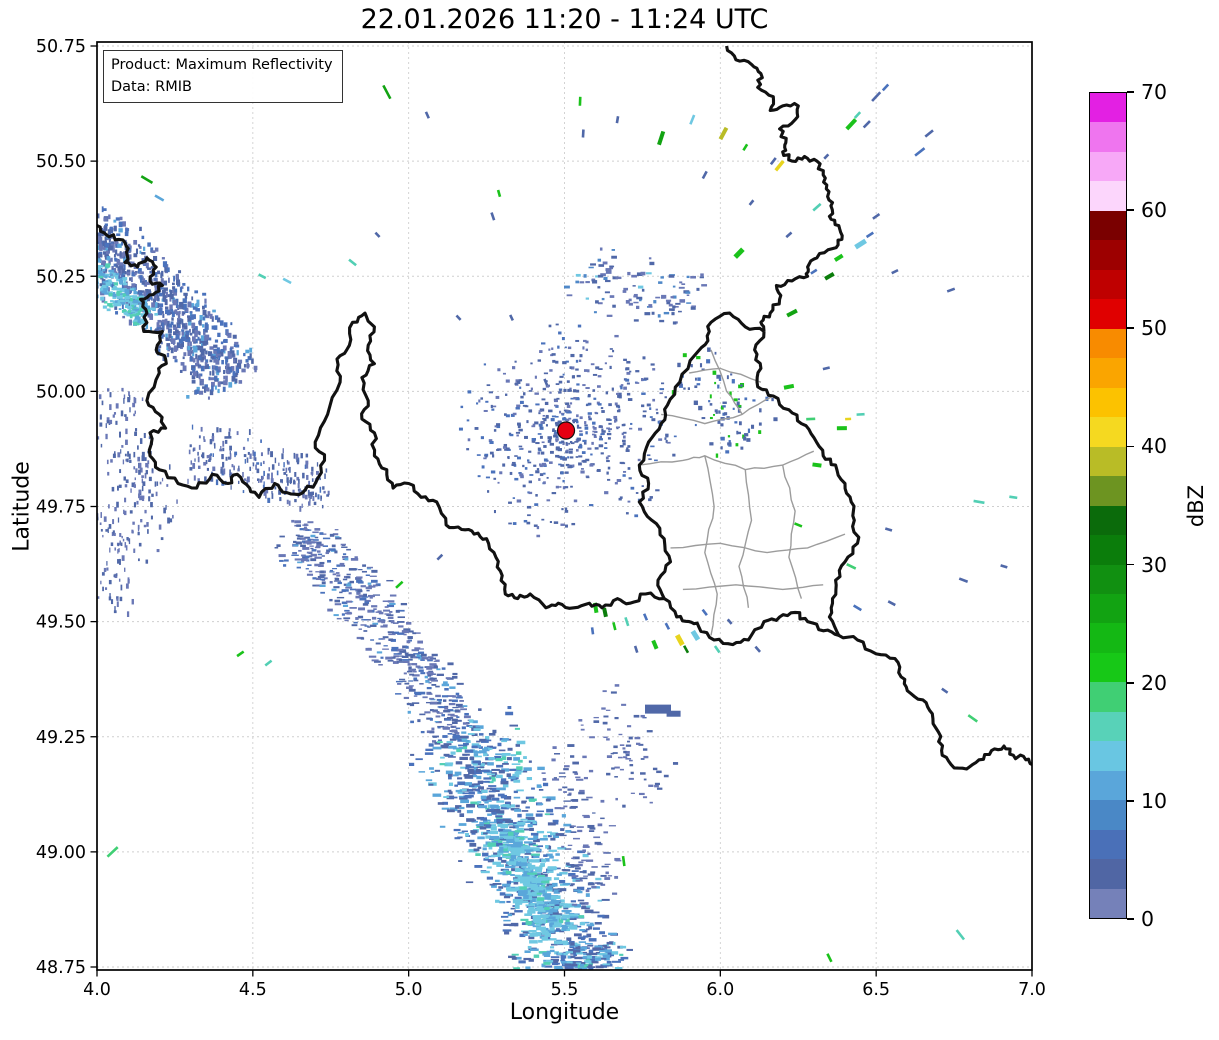 This screenshot has height=1040, width=1219. What do you see at coordinates (222, 65) in the screenshot?
I see `product-line: Product: Maximum Reflectivity` at bounding box center [222, 65].